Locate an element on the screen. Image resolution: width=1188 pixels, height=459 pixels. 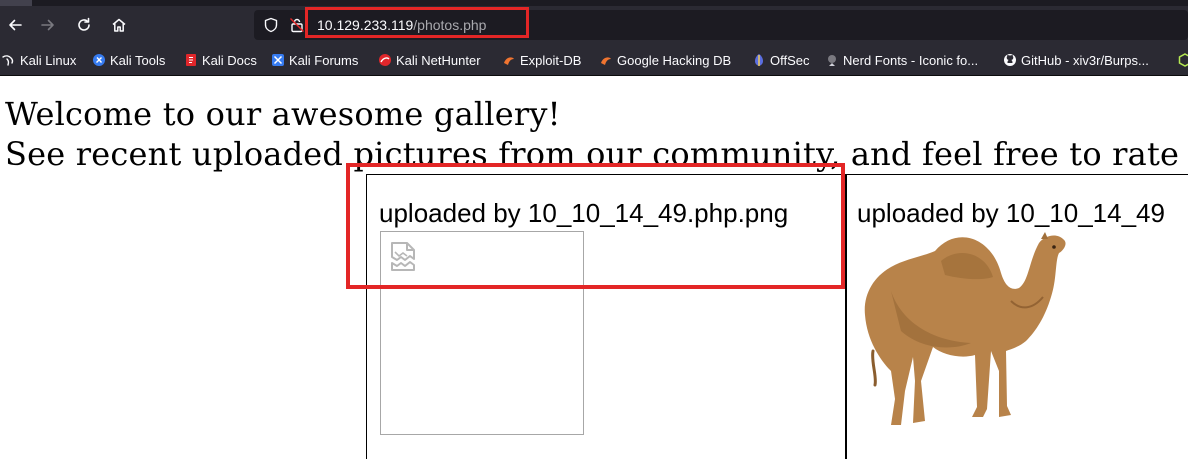
cell-highlight-annotation is located at coordinates (595, 226).